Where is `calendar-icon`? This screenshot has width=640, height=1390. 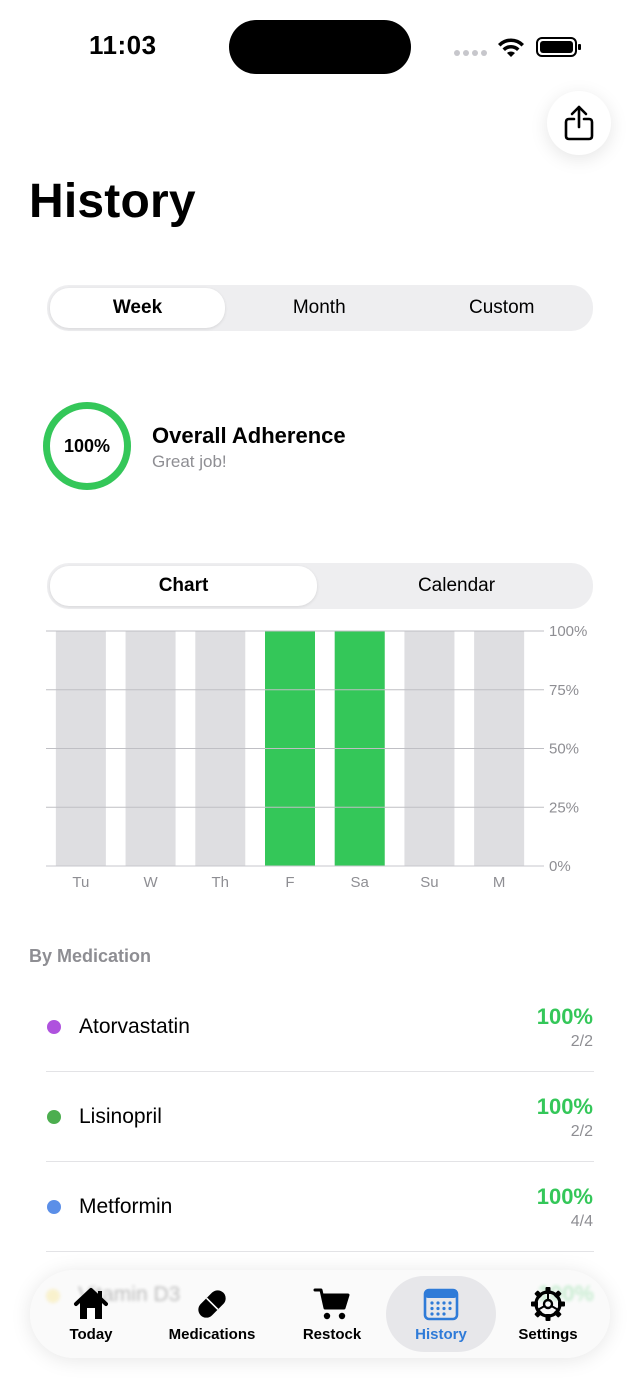 calendar-icon is located at coordinates (441, 1304).